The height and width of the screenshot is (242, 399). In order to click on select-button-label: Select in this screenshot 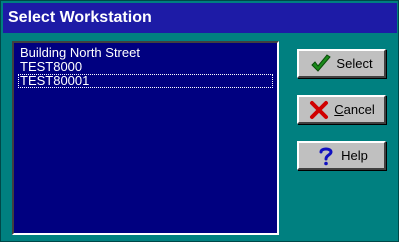, I will do `click(354, 63)`.